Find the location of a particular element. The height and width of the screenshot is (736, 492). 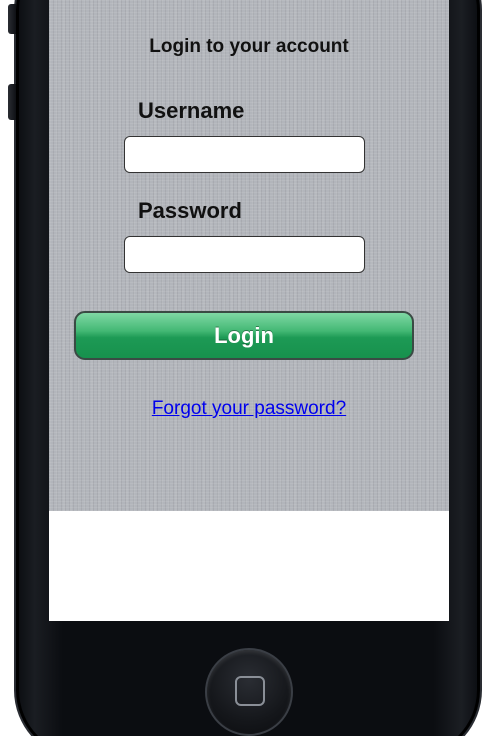

home-button is located at coordinates (249, 692).